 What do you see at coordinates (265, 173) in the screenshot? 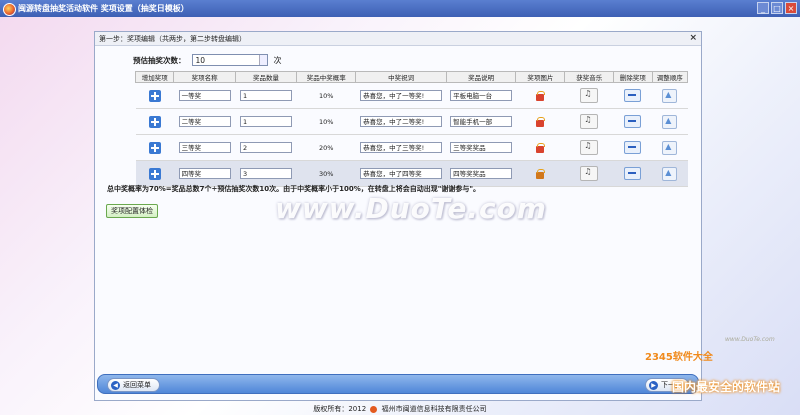
I see `prize-qty-stepper: 3` at bounding box center [265, 173].